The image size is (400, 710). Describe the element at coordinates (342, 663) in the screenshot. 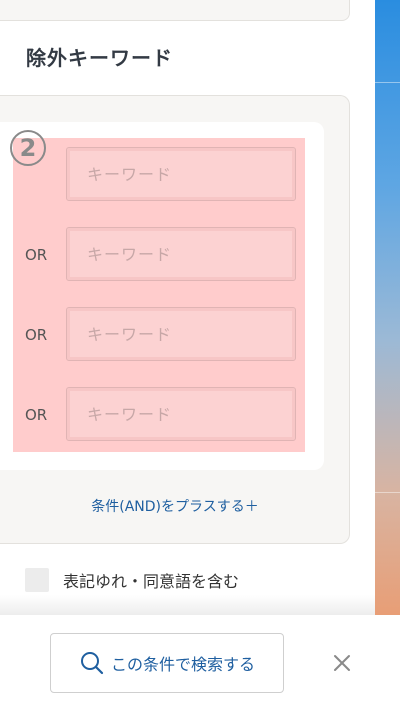

I see `close-icon` at that location.